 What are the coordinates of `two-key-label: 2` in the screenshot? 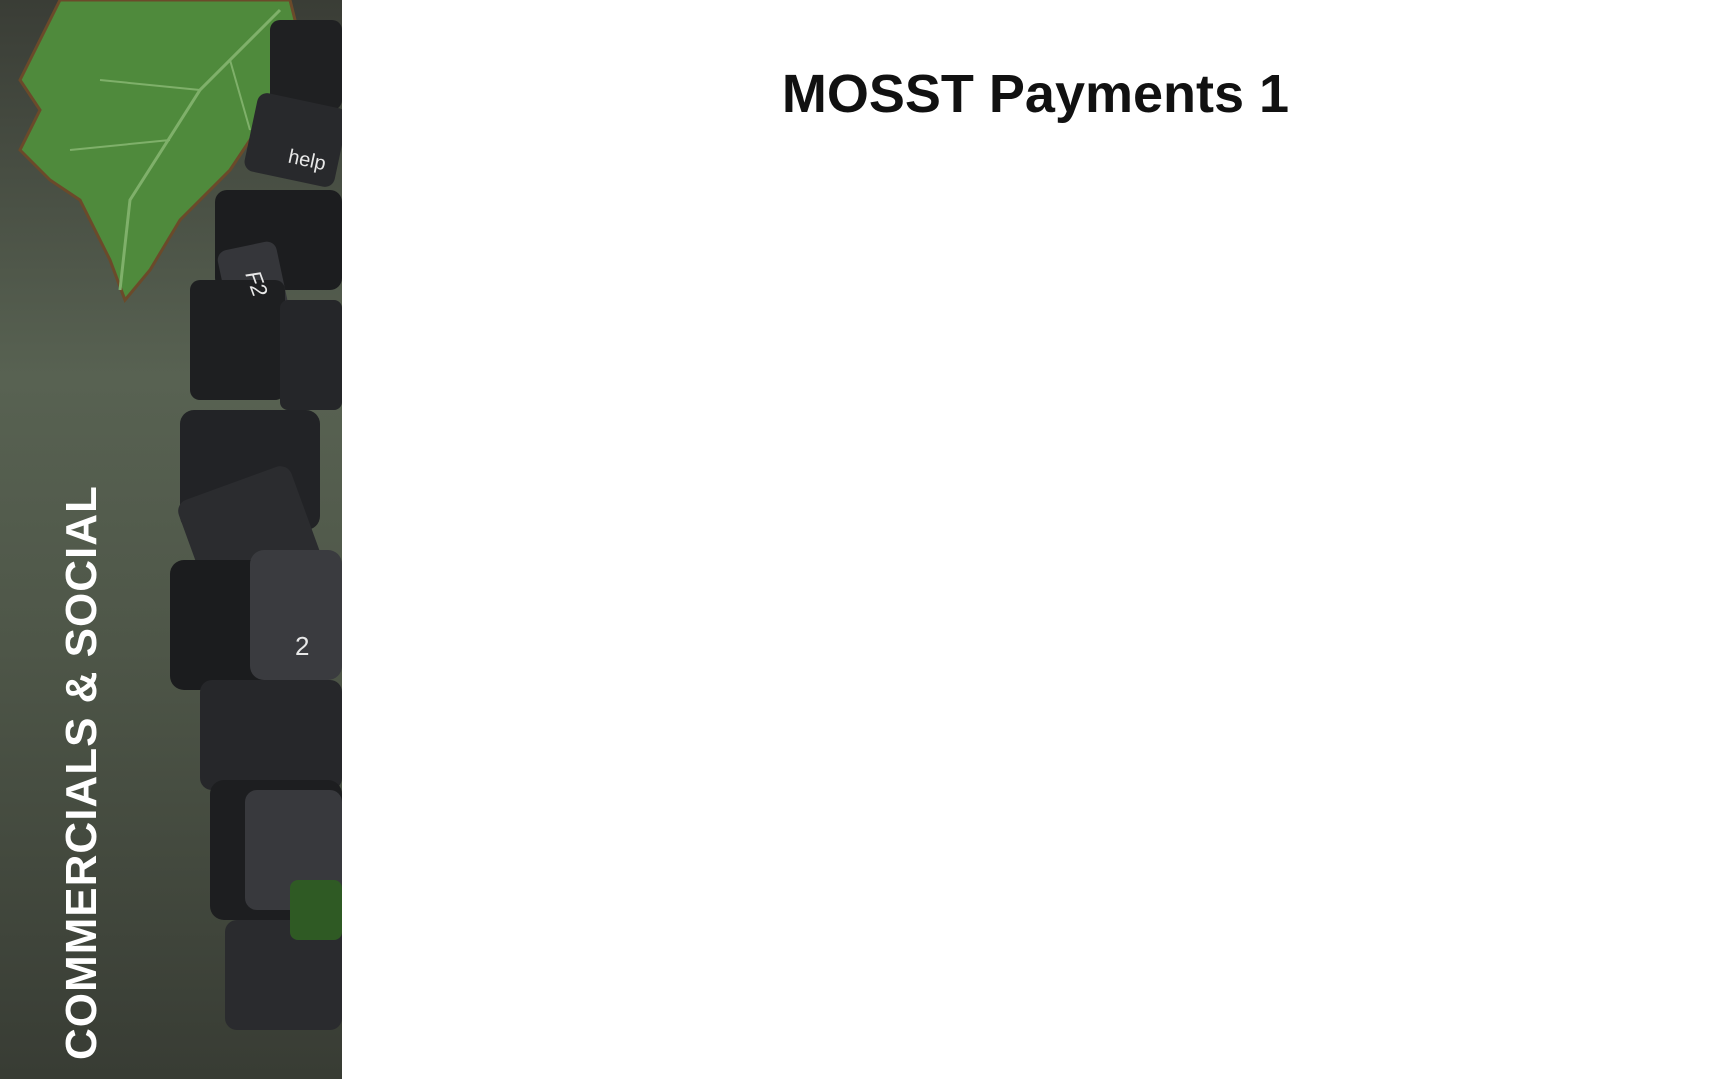 It's located at (302, 646).